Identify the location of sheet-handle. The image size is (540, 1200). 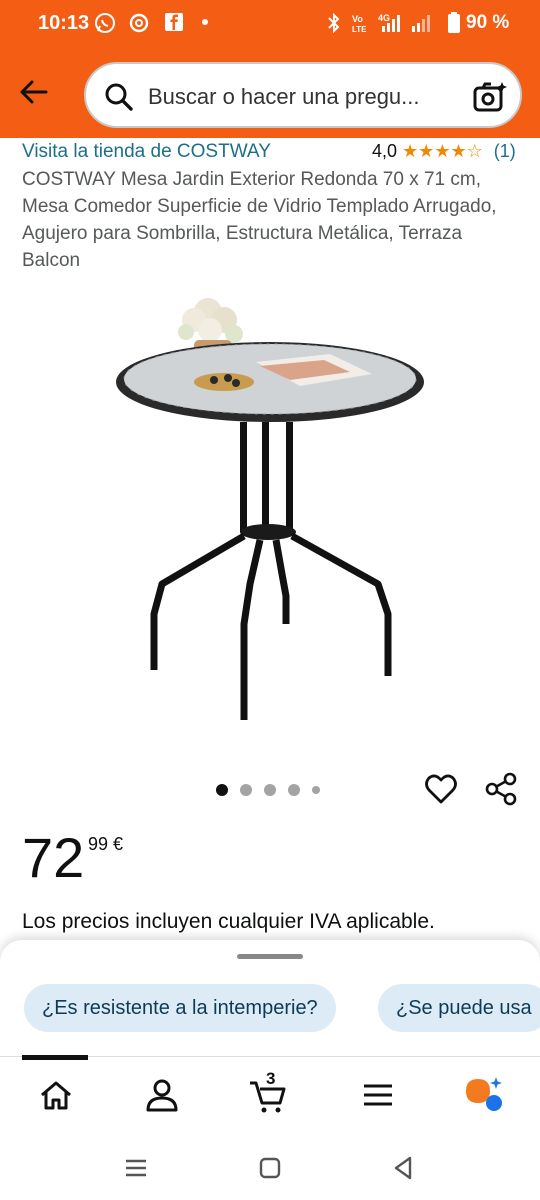
(270, 956).